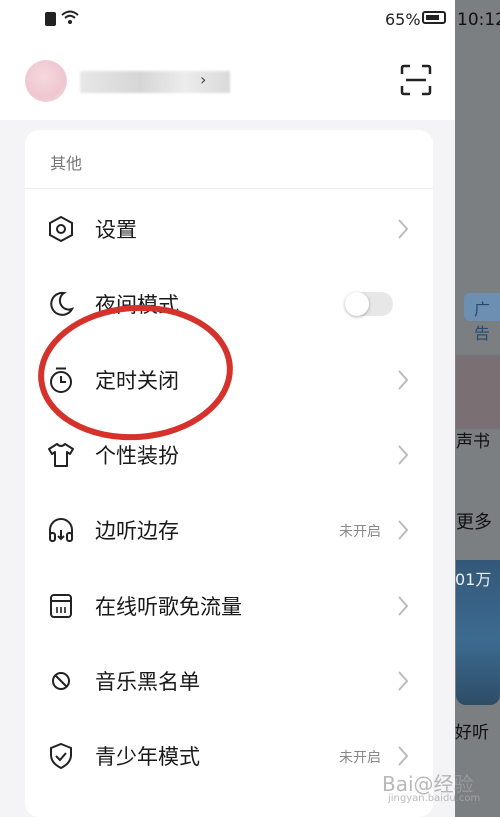 Image resolution: width=500 pixels, height=817 pixels. What do you see at coordinates (61, 455) in the screenshot?
I see `shirt-icon` at bounding box center [61, 455].